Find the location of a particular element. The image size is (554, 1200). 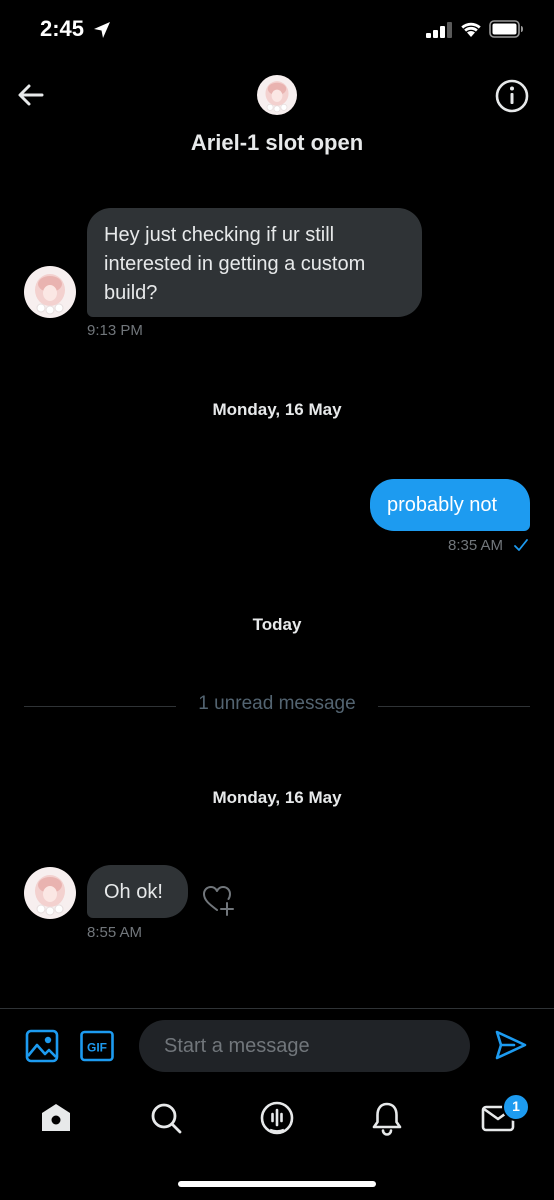

conversation-title: Ariel-1 slot open is located at coordinates (277, 142).